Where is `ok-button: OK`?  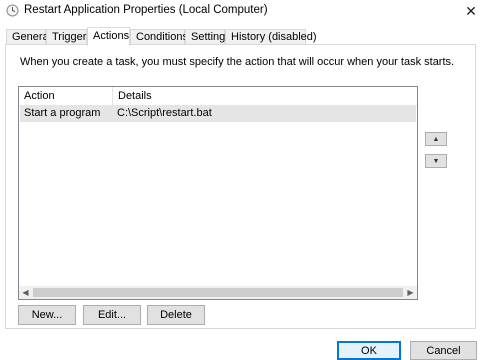 ok-button: OK is located at coordinates (369, 350).